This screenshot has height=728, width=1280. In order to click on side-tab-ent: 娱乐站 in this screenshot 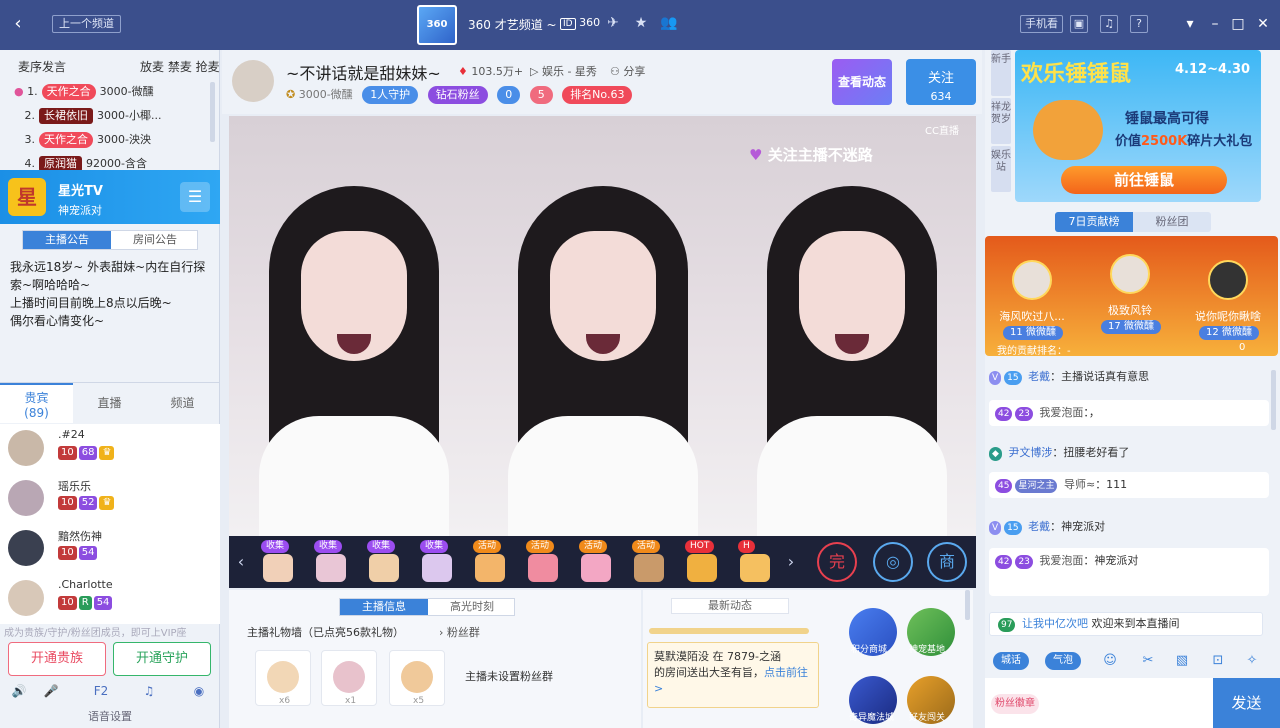, I will do `click(1001, 169)`.